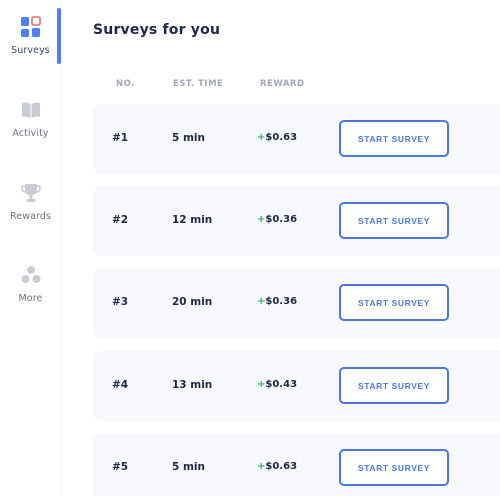 This screenshot has height=496, width=500. Describe the element at coordinates (30, 110) in the screenshot. I see `book-icon` at that location.